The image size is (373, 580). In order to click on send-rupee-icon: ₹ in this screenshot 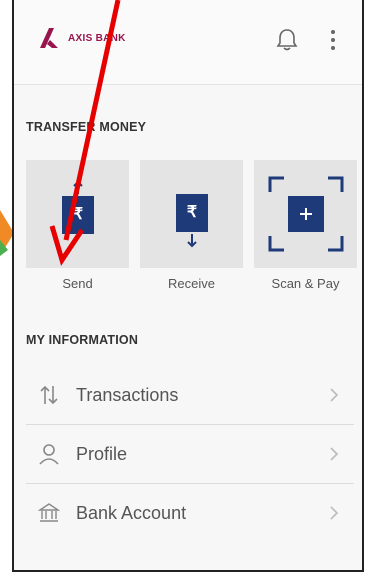, I will do `click(78, 215)`.